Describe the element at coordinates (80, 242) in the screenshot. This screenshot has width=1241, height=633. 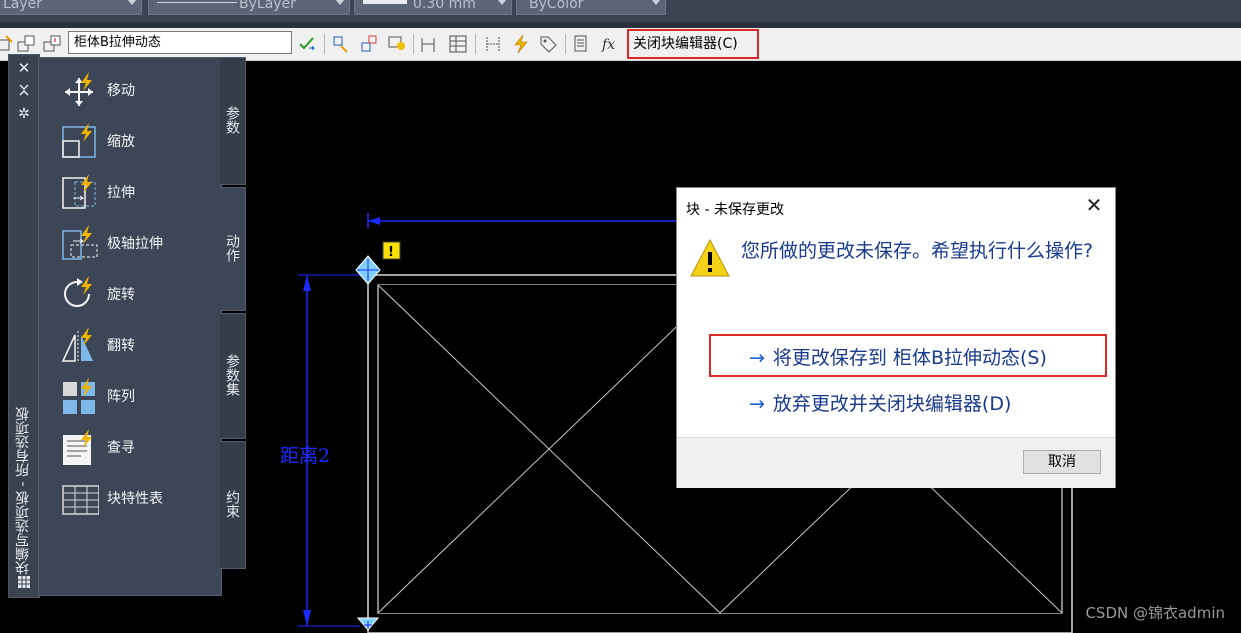
I see `polar-stretch-icon` at that location.